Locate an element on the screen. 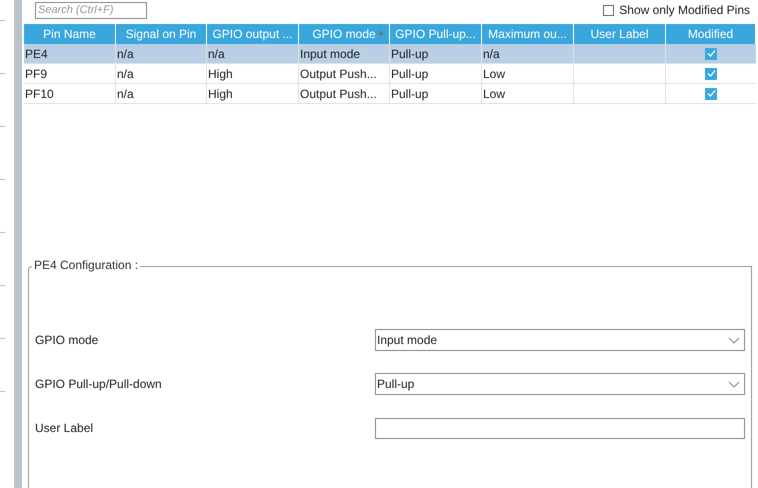 The image size is (758, 488). filter-checkbox: Show only Modified Pins is located at coordinates (676, 10).